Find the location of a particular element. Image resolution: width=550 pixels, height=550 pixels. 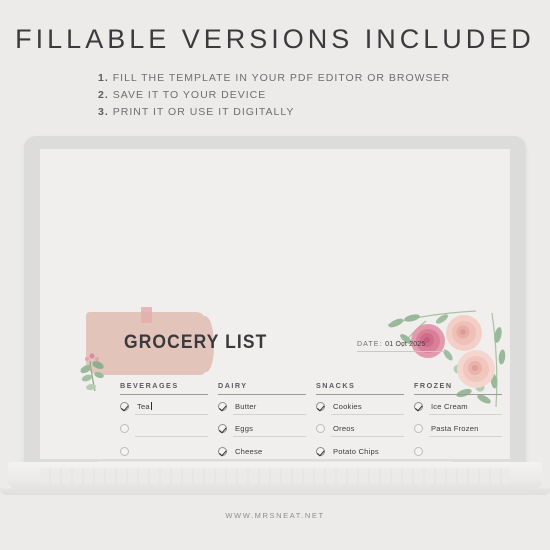

sheet-title: GROCERY LIST is located at coordinates (196, 342).